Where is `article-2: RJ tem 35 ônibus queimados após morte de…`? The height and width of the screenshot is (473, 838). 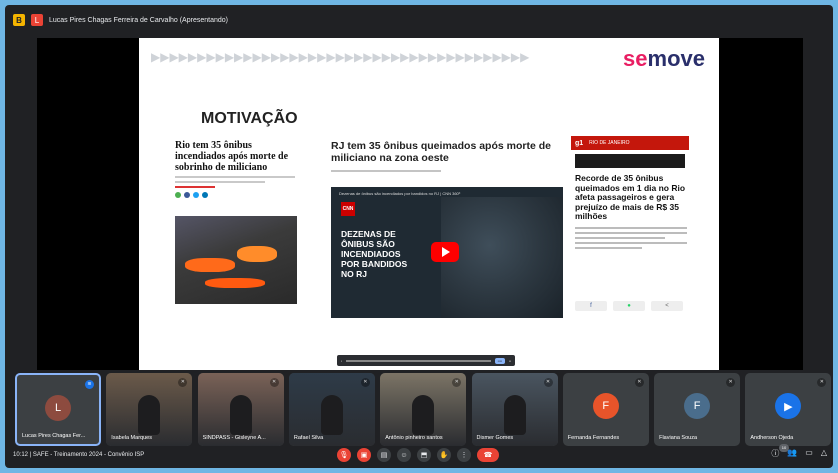 article-2: RJ tem 35 ônibus queimados após morte de… is located at coordinates (451, 156).